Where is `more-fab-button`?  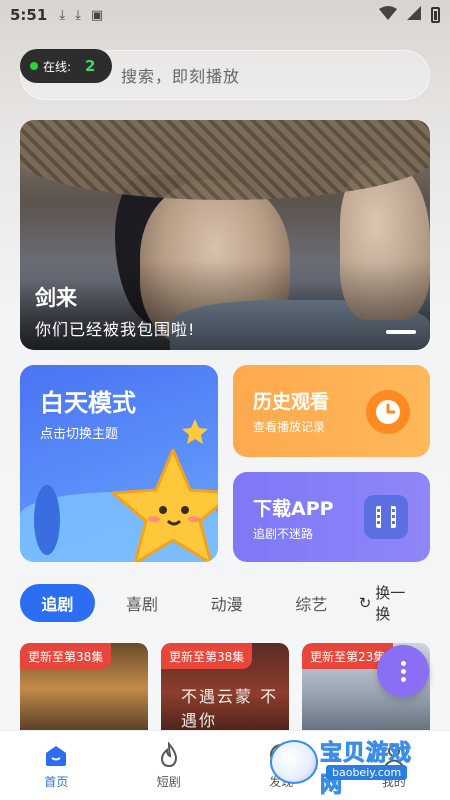 more-fab-button is located at coordinates (403, 671).